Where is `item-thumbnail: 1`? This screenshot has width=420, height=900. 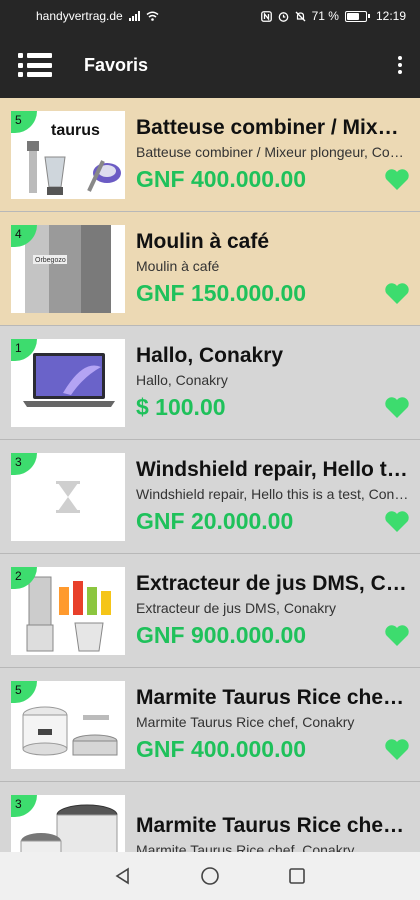 item-thumbnail: 1 is located at coordinates (68, 382).